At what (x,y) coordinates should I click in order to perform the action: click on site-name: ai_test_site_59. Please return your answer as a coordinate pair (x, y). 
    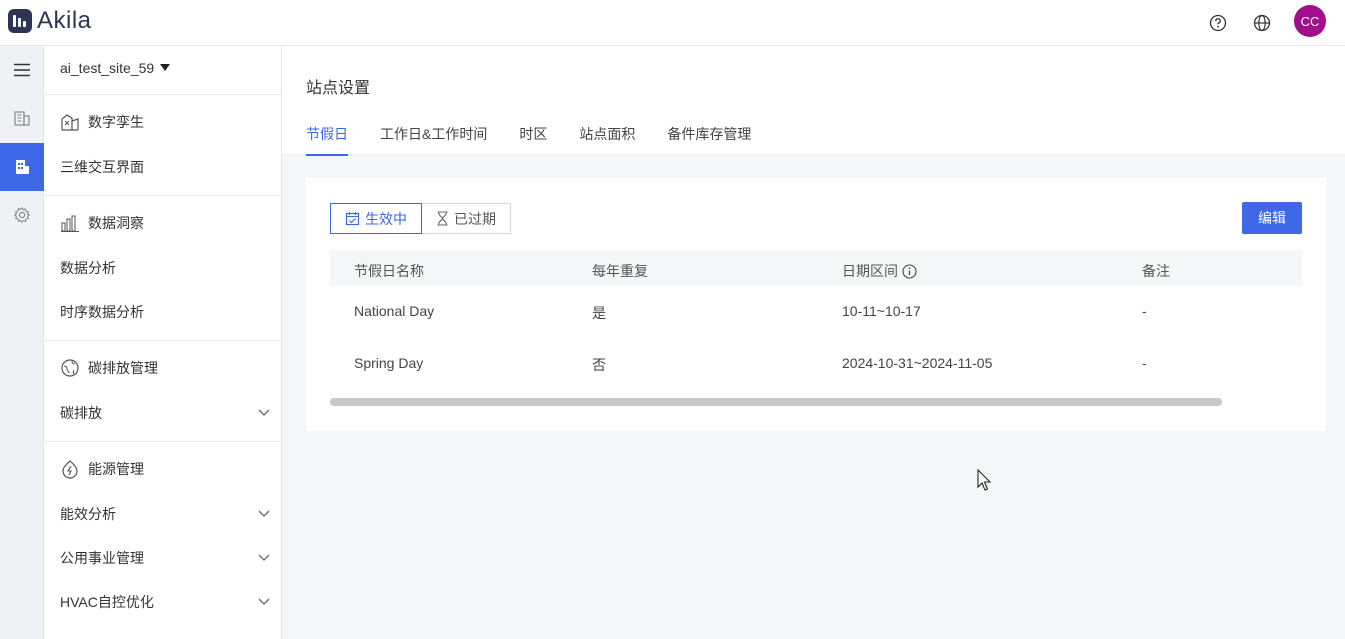
    Looking at the image, I should click on (107, 68).